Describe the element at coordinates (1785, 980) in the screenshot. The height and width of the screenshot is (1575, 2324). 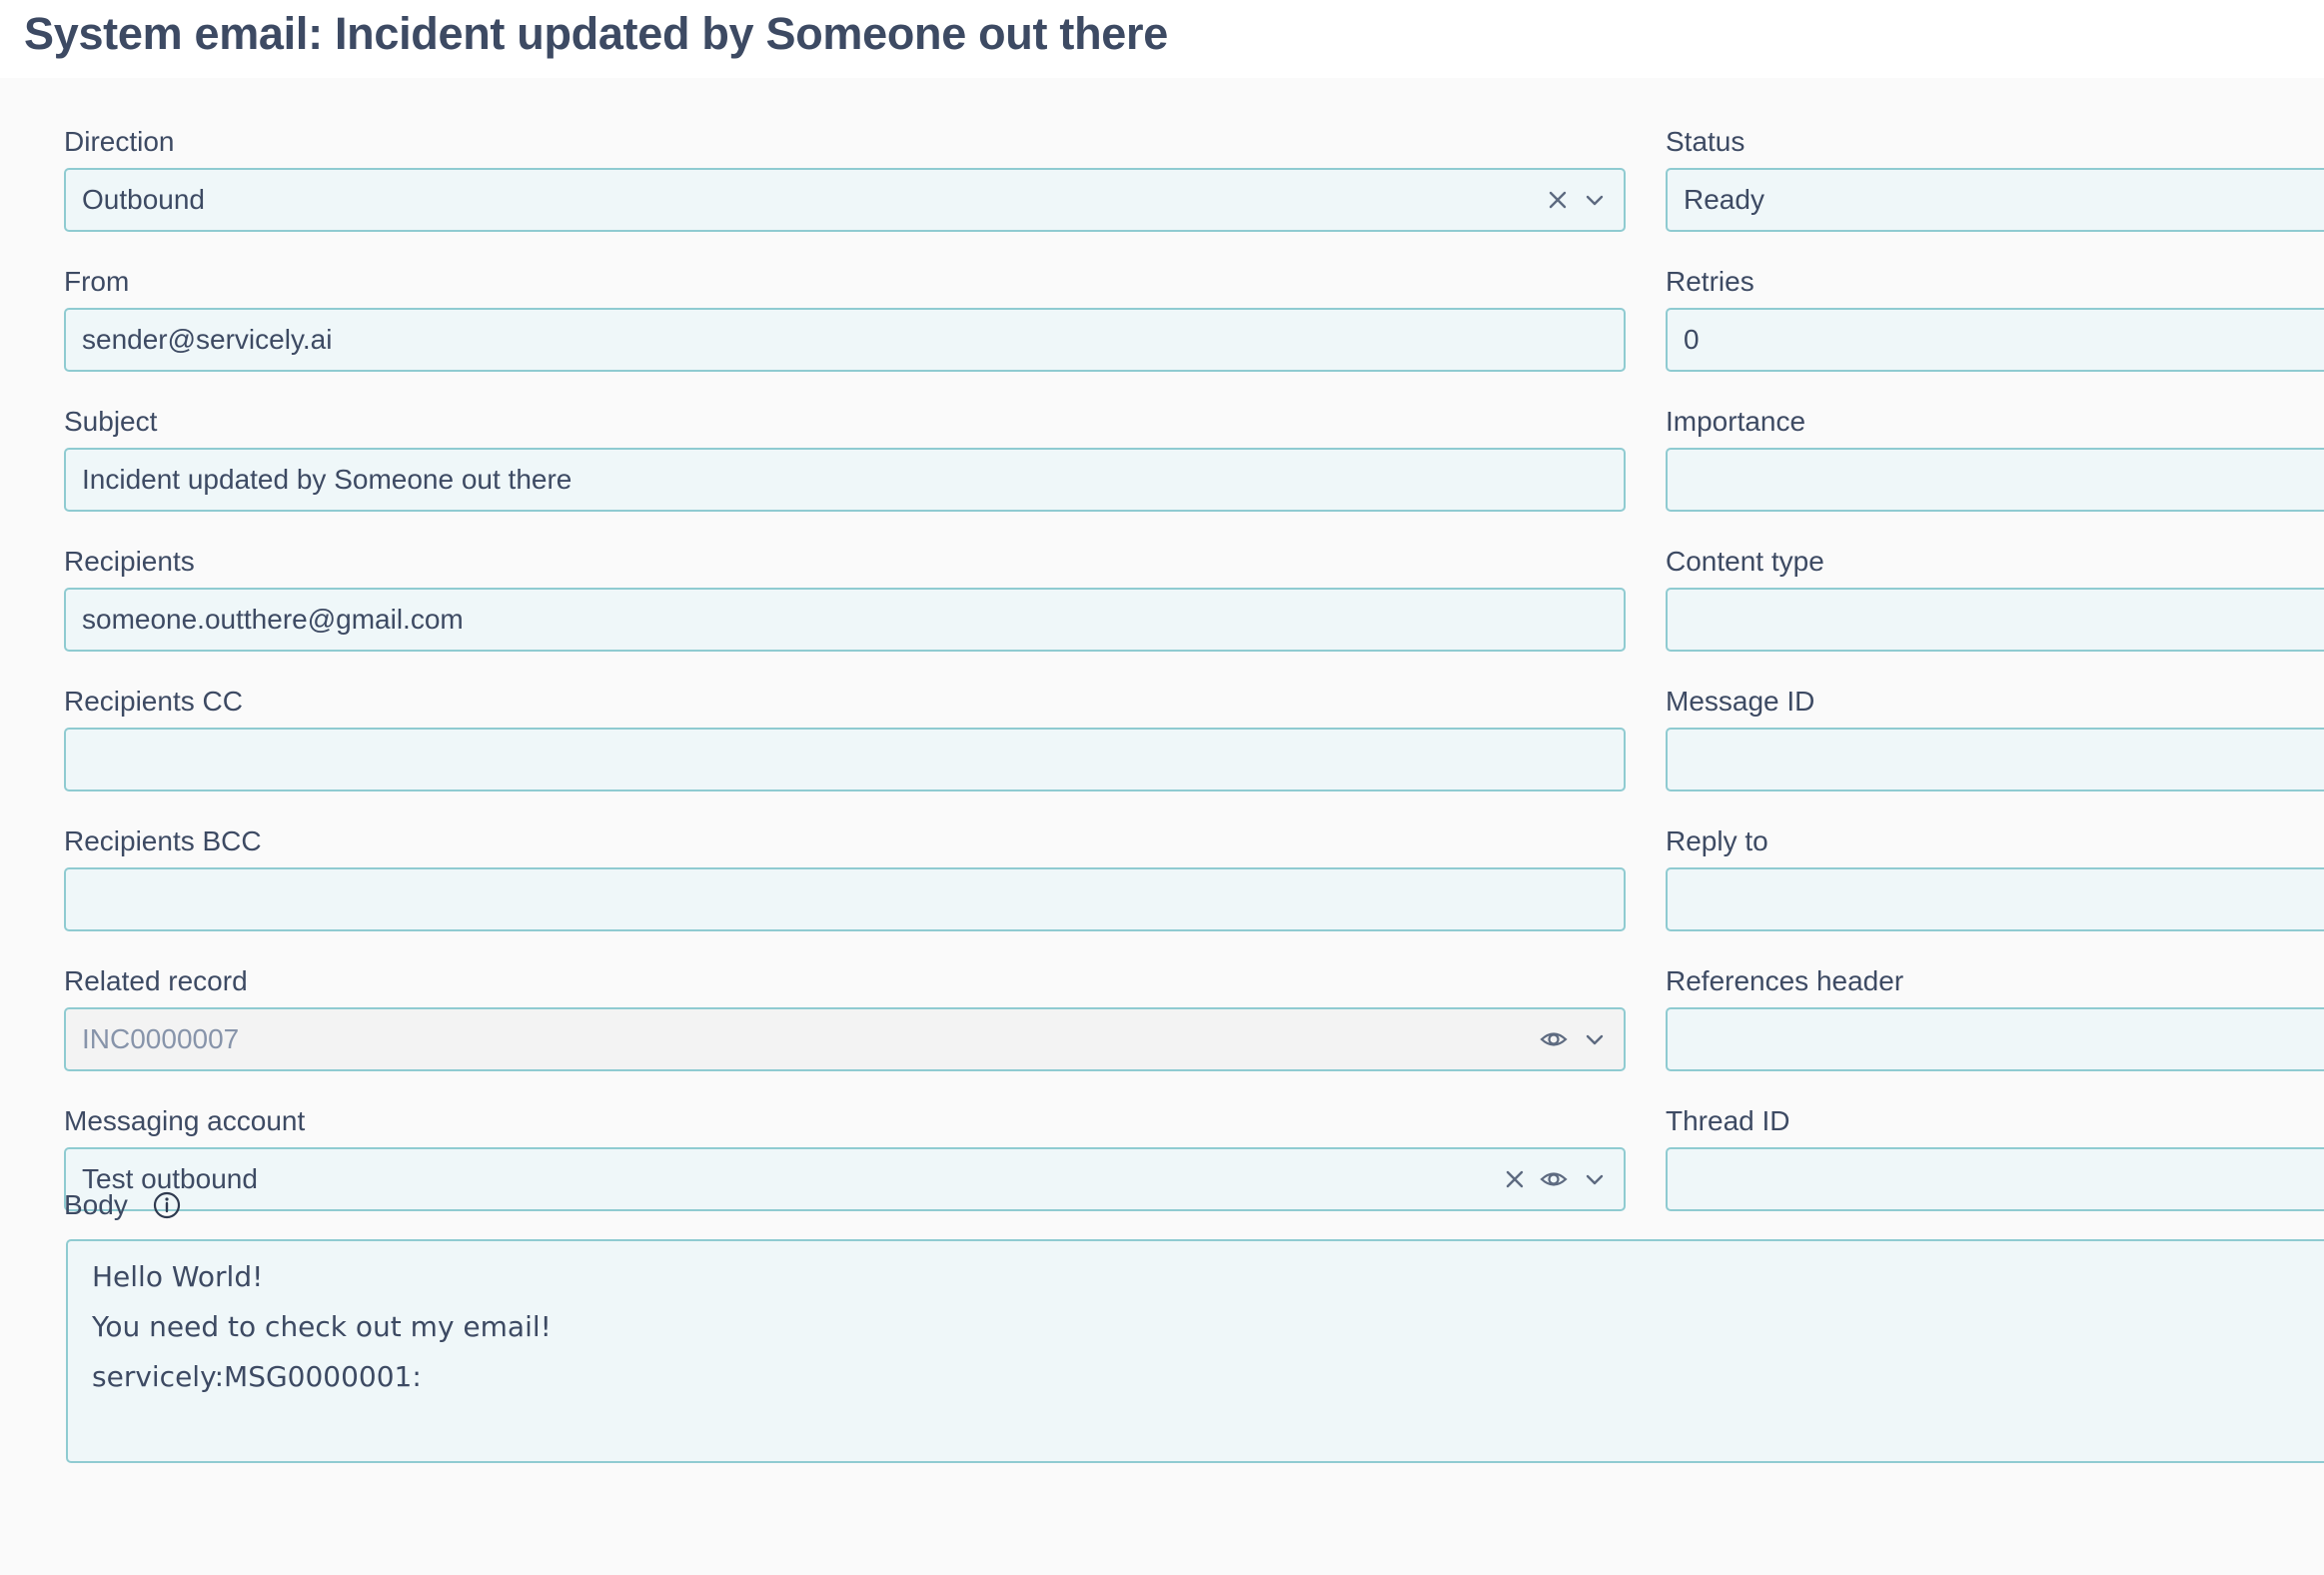
I see `references-header-label: References header` at that location.